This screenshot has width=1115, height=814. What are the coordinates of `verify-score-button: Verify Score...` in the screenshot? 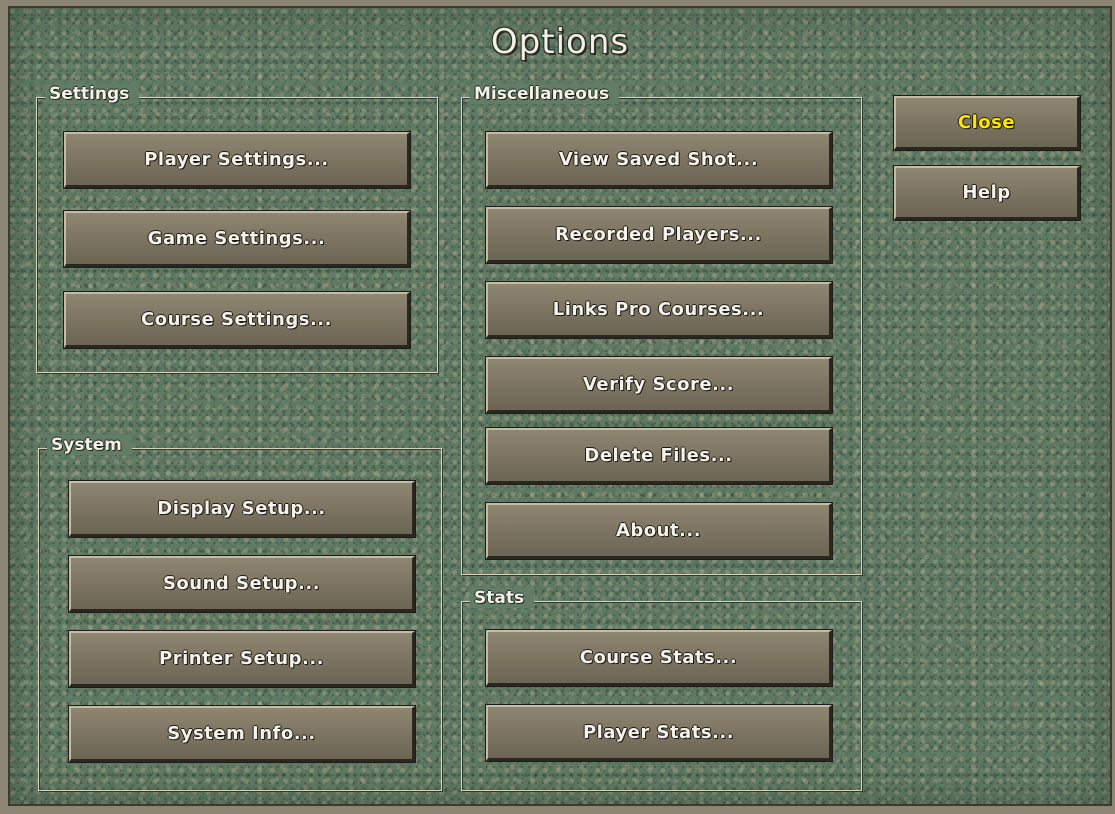 It's located at (659, 385).